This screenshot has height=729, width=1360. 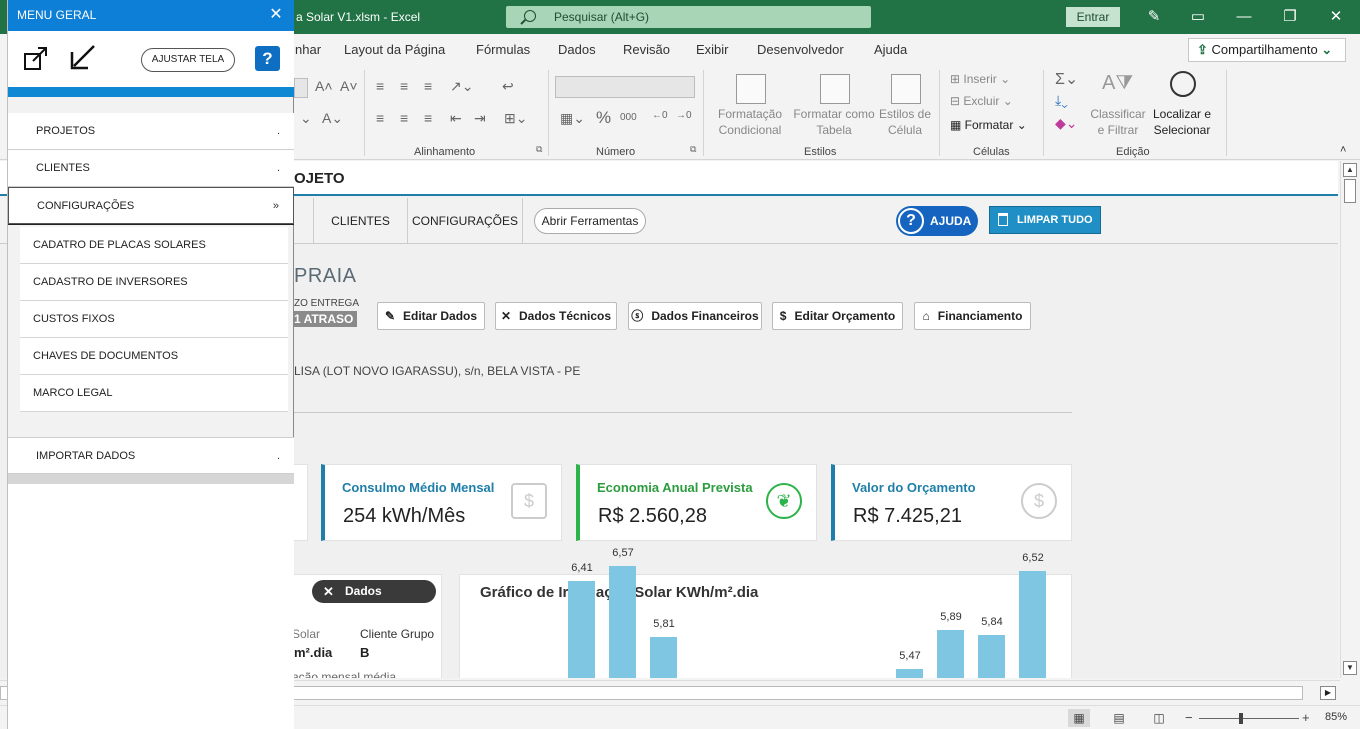 I want to click on clear-icon: ◆⌄, so click(x=1066, y=123).